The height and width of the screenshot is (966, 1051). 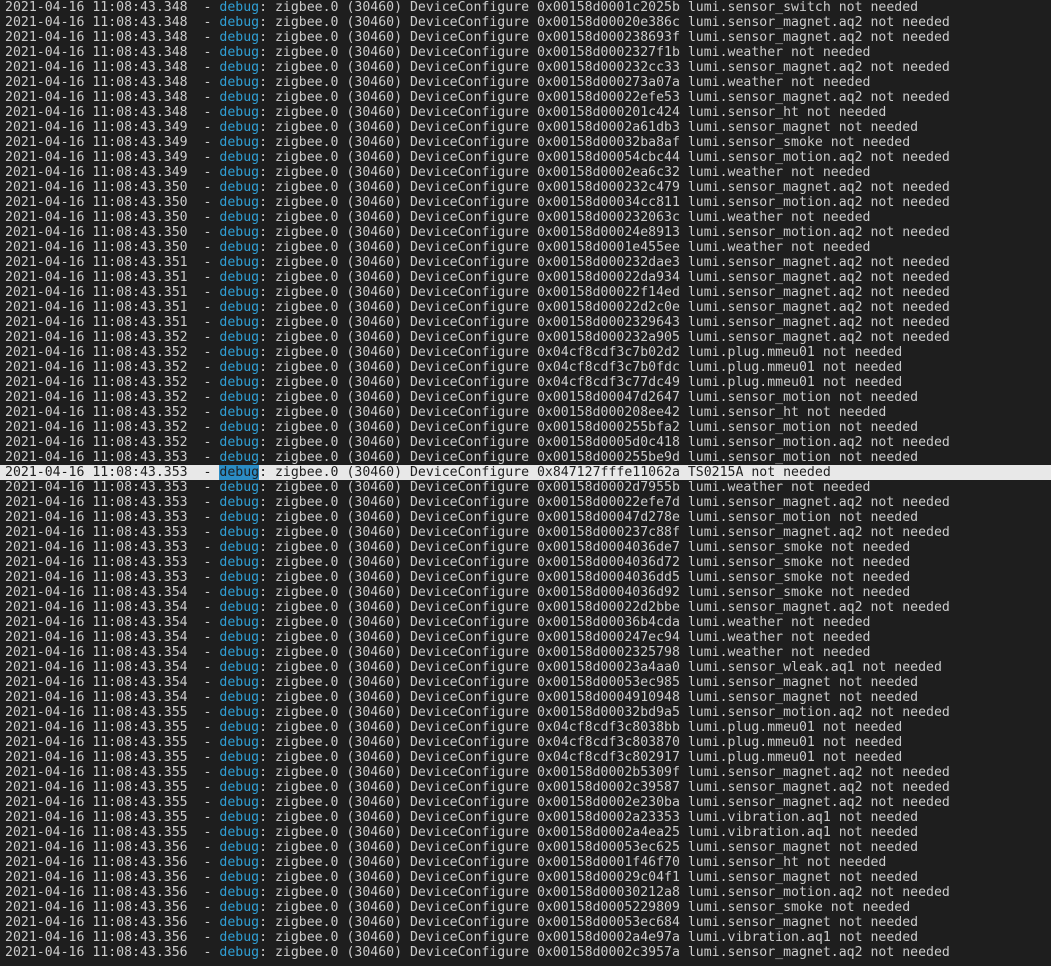 I want to click on log-timestamp: 2021-04-16 11:08:43.348, so click(x=96, y=22).